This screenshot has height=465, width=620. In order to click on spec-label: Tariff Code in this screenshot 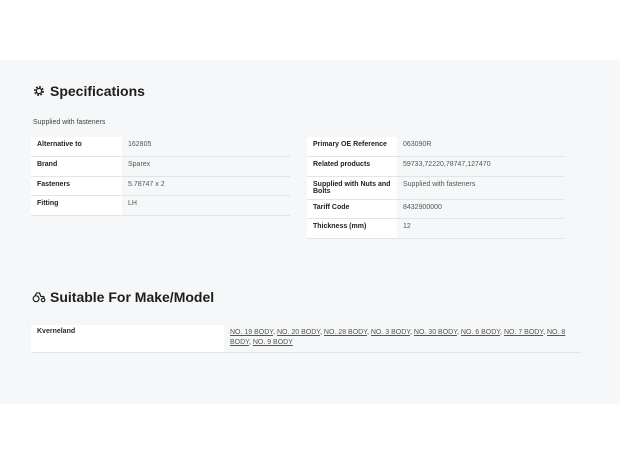, I will do `click(352, 209)`.